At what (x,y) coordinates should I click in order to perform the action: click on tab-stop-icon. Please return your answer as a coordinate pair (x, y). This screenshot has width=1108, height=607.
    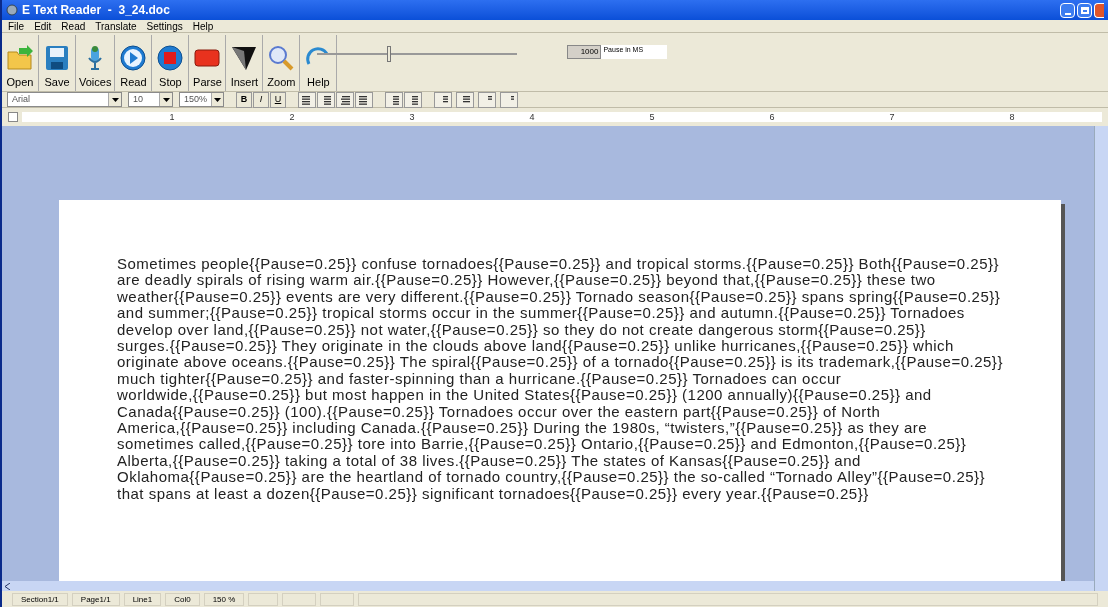
    Looking at the image, I should click on (13, 117).